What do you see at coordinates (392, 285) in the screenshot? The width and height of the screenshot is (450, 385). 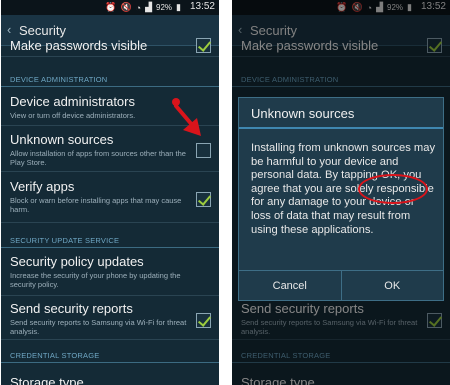 I see `ok-button: OK` at bounding box center [392, 285].